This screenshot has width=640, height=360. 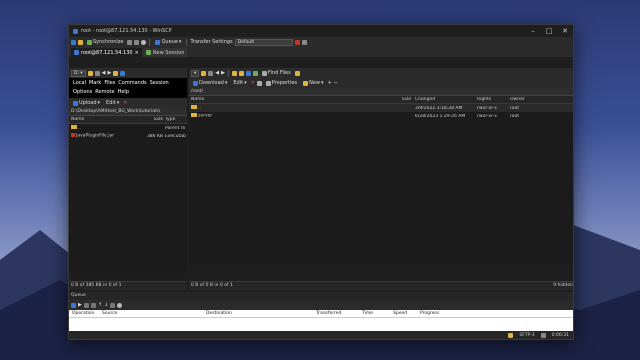 What do you see at coordinates (82, 92) in the screenshot?
I see `menu-options: Options` at bounding box center [82, 92].